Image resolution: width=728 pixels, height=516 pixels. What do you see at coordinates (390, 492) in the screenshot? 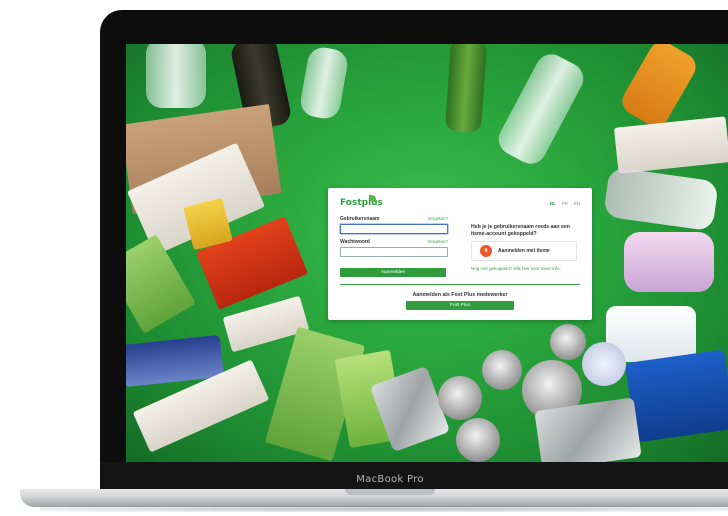
I see `laptop-notch` at bounding box center [390, 492].